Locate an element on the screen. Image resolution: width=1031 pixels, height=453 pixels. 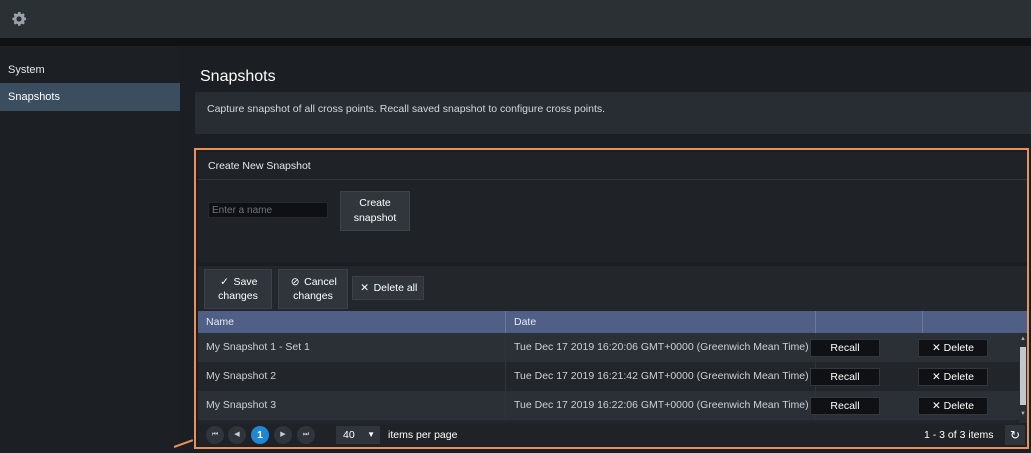
previous-page-icon: ◀ is located at coordinates (237, 435).